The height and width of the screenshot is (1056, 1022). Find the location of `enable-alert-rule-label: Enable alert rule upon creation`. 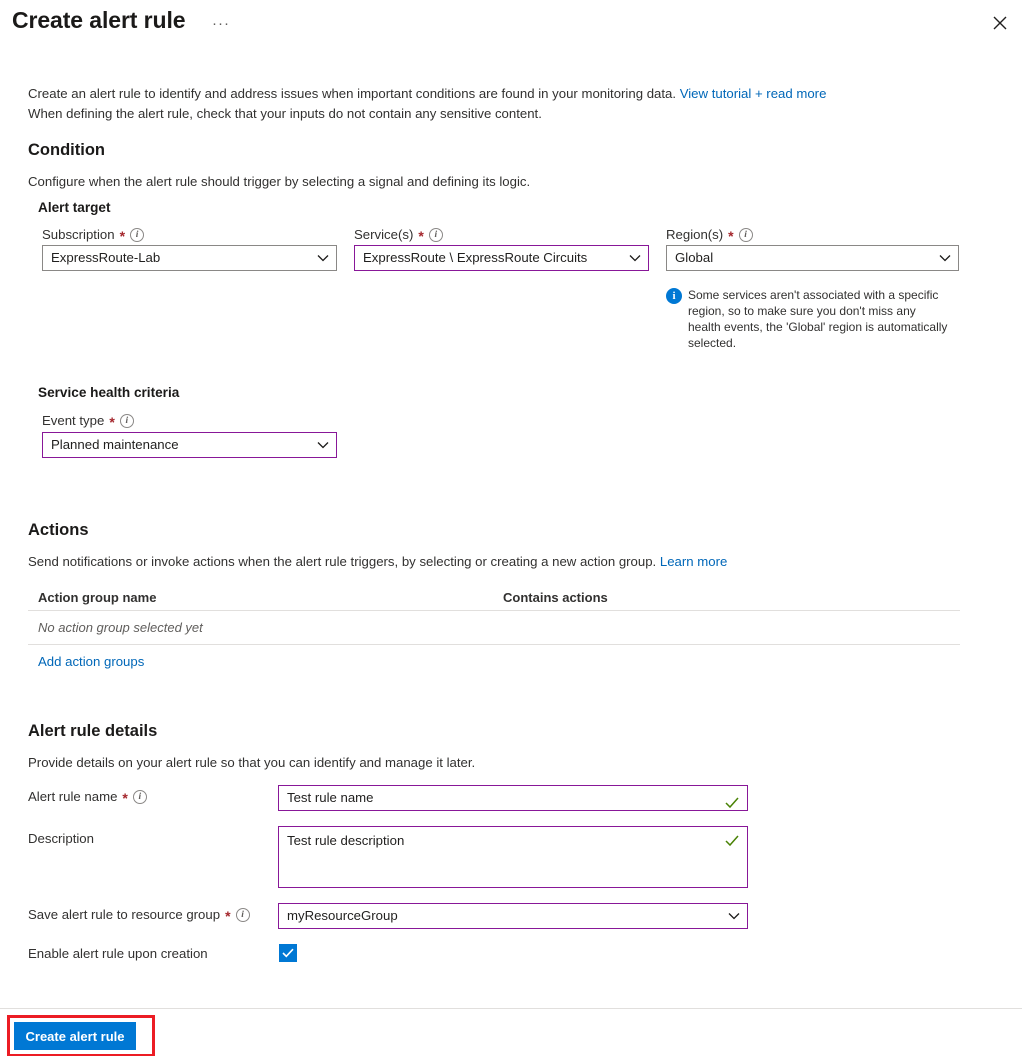

enable-alert-rule-label: Enable alert rule upon creation is located at coordinates (118, 953).